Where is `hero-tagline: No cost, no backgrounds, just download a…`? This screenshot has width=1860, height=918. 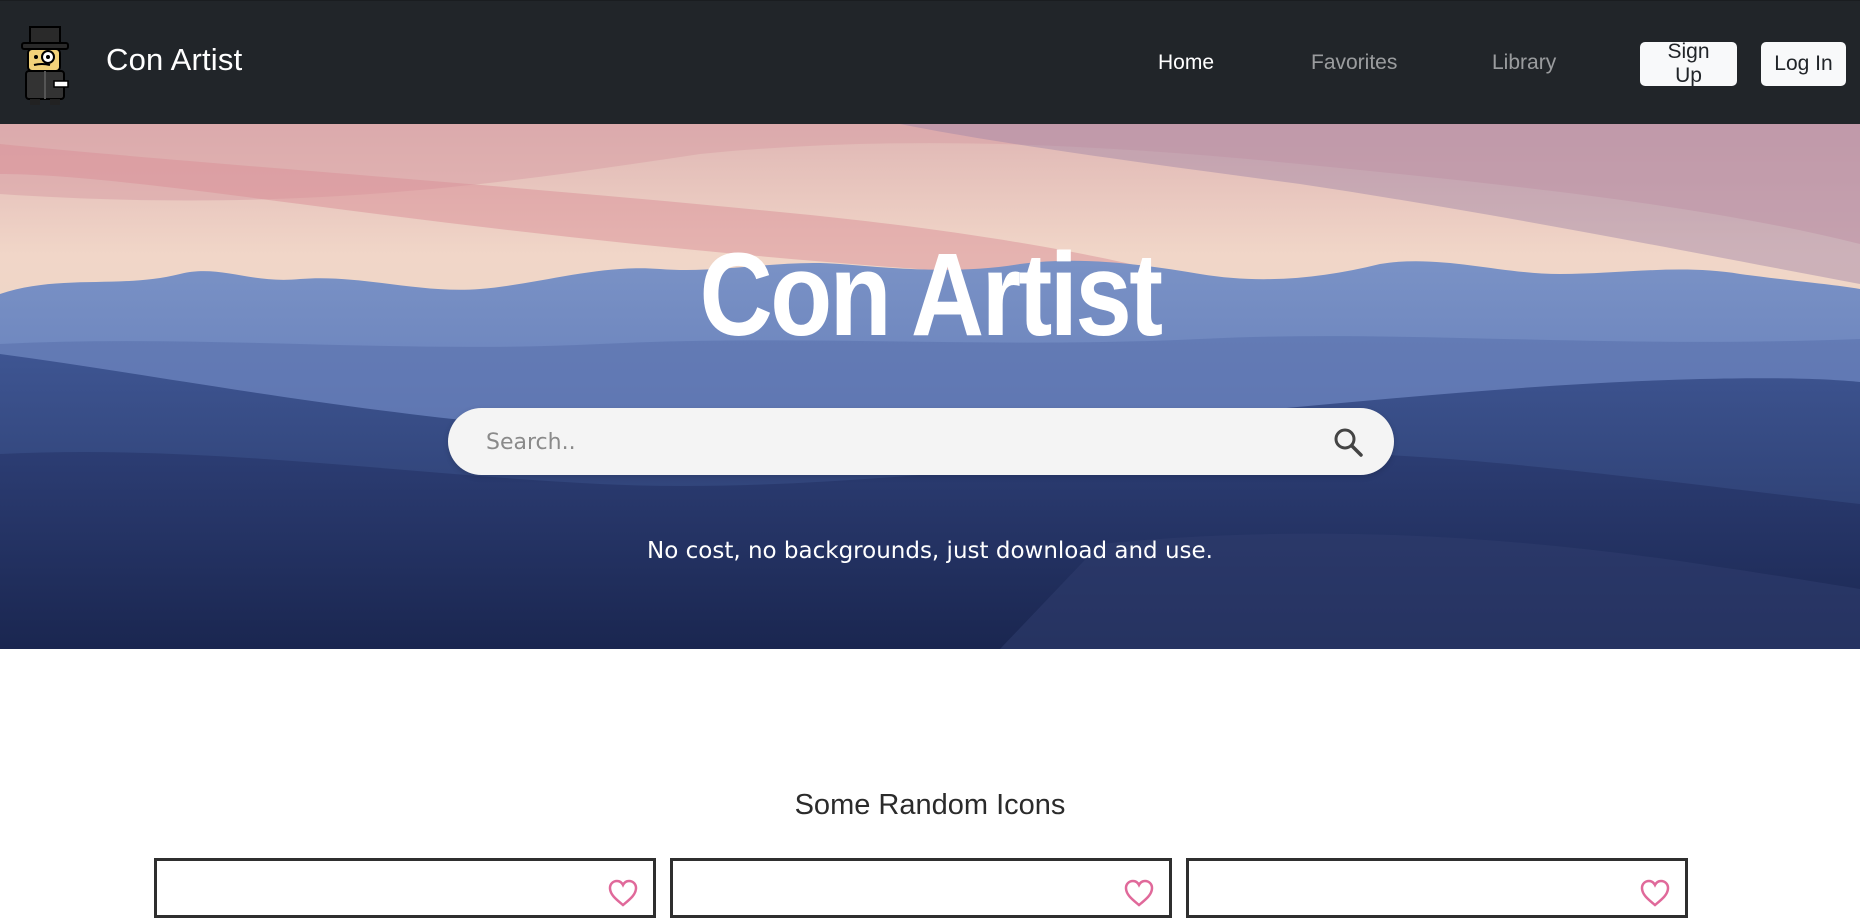 hero-tagline: No cost, no backgrounds, just download a… is located at coordinates (930, 551).